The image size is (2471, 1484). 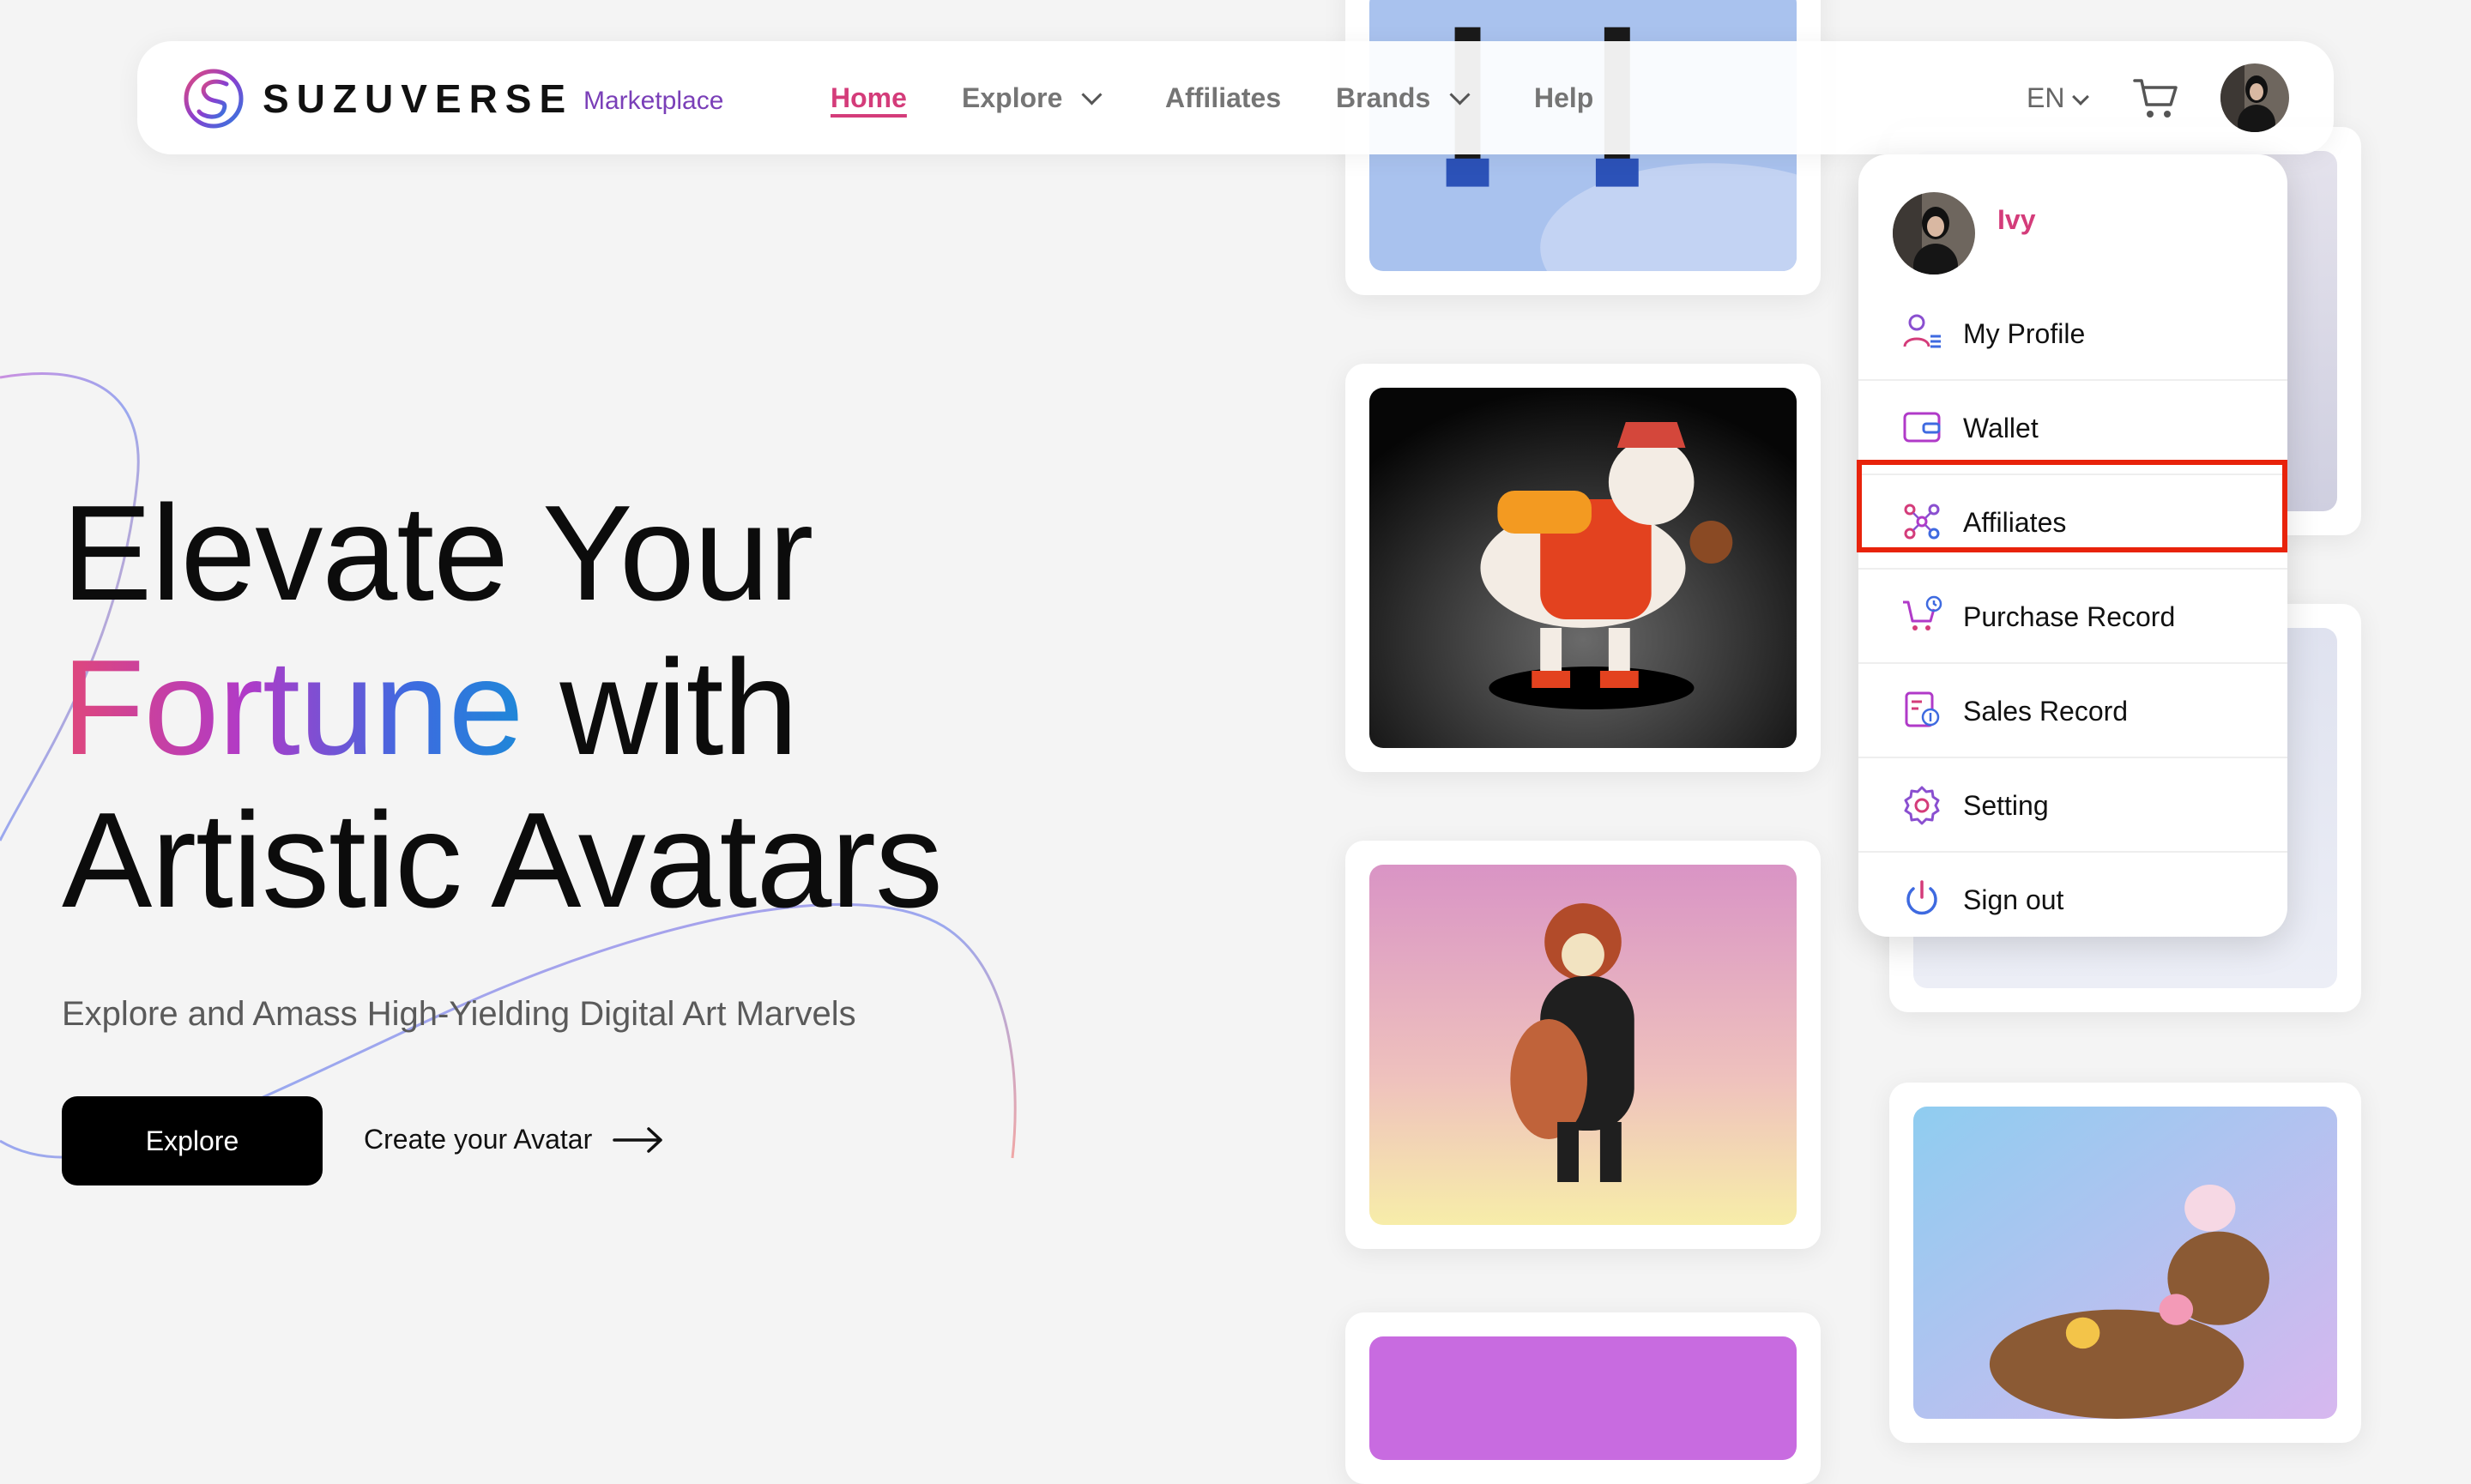 What do you see at coordinates (2072, 900) in the screenshot?
I see `menu-item-sign-out: Sign out` at bounding box center [2072, 900].